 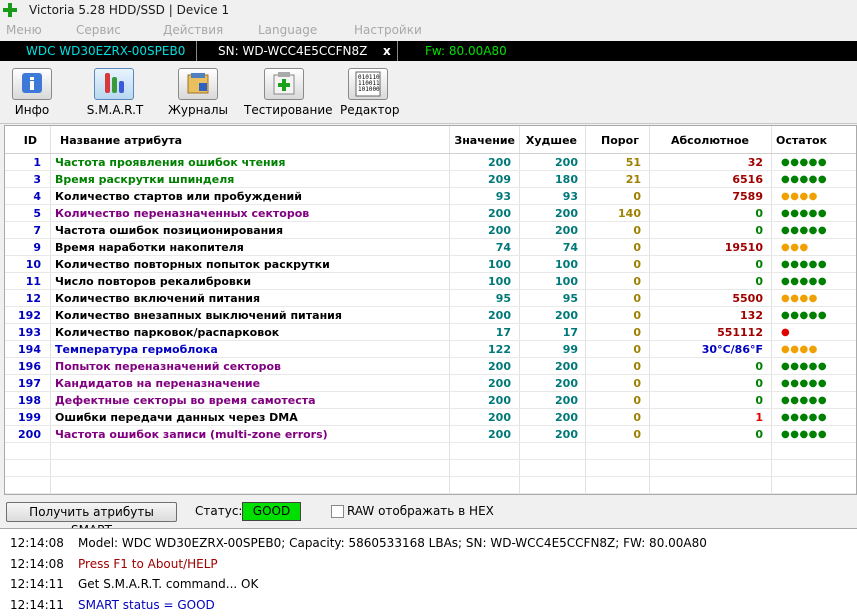 I want to click on col-threshold: Порог, so click(x=613, y=139).